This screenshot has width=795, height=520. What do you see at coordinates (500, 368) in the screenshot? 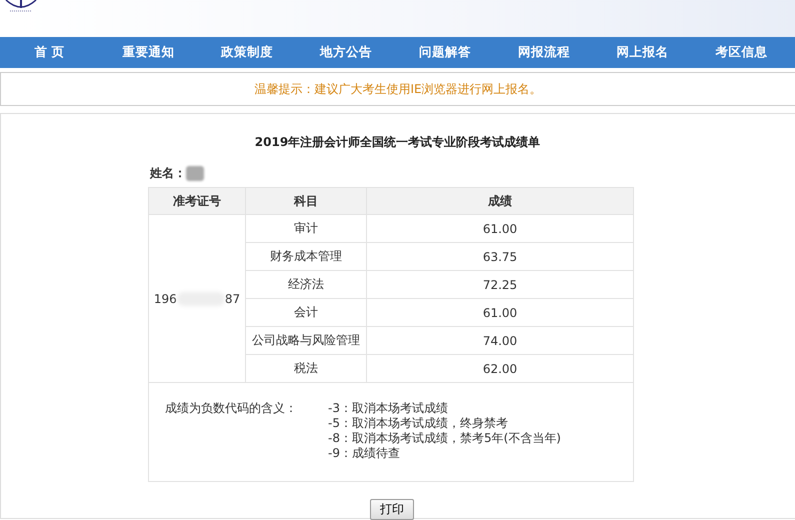
I see `score-cell: 62.00` at bounding box center [500, 368].